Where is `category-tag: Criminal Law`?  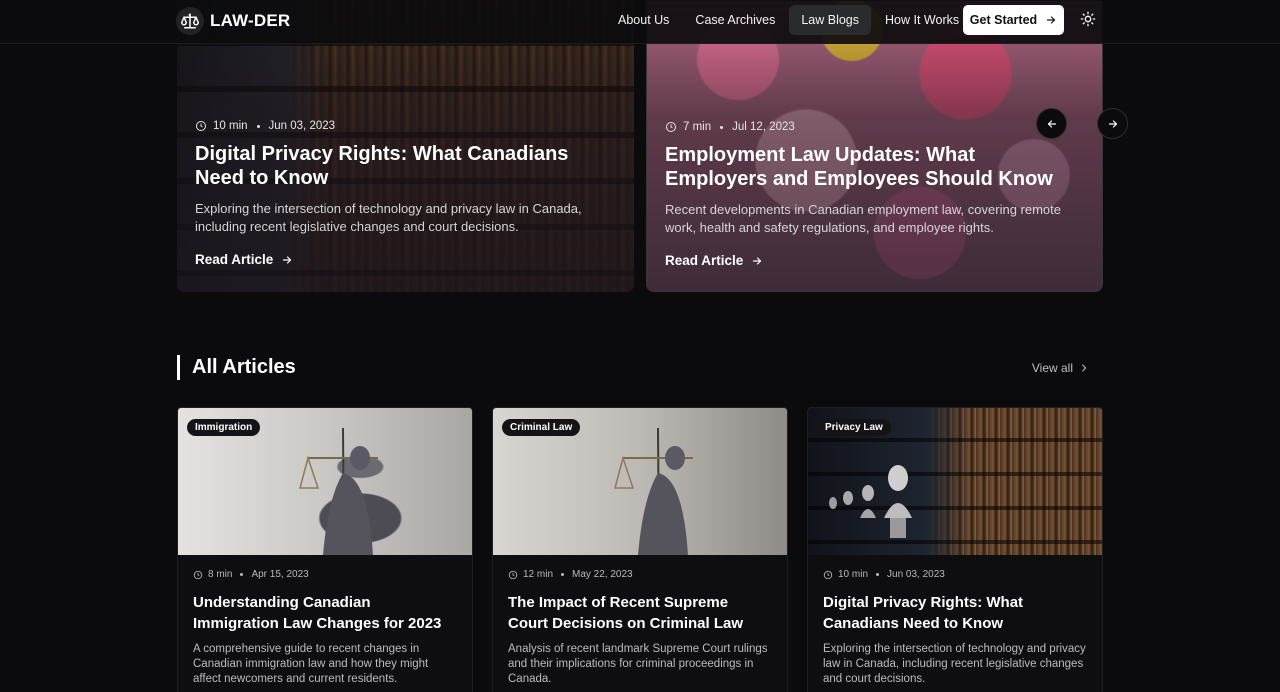
category-tag: Criminal Law is located at coordinates (541, 427).